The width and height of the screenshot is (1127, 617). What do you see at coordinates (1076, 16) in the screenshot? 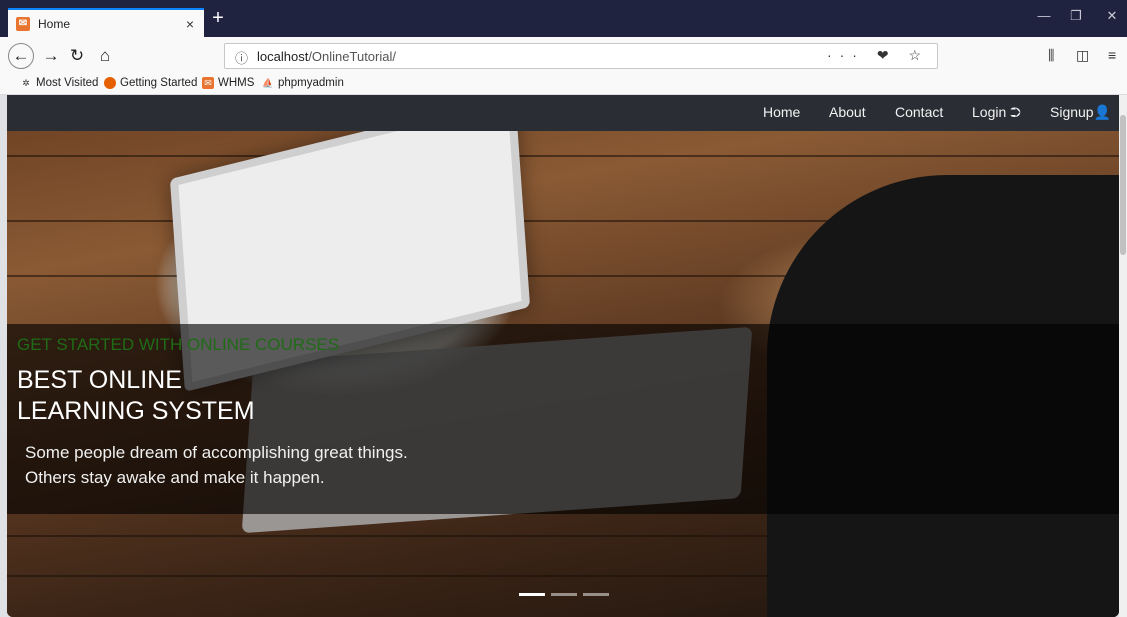
I see `restore-icon: ❐` at bounding box center [1076, 16].